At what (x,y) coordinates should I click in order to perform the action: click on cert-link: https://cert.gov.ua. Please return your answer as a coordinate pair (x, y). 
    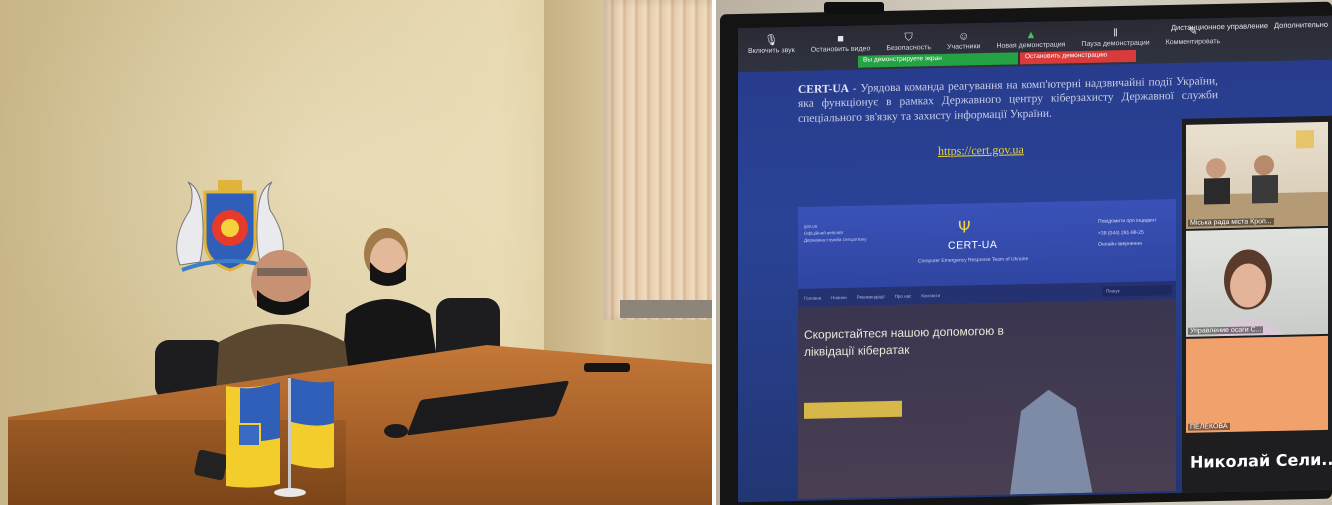
    Looking at the image, I should click on (981, 150).